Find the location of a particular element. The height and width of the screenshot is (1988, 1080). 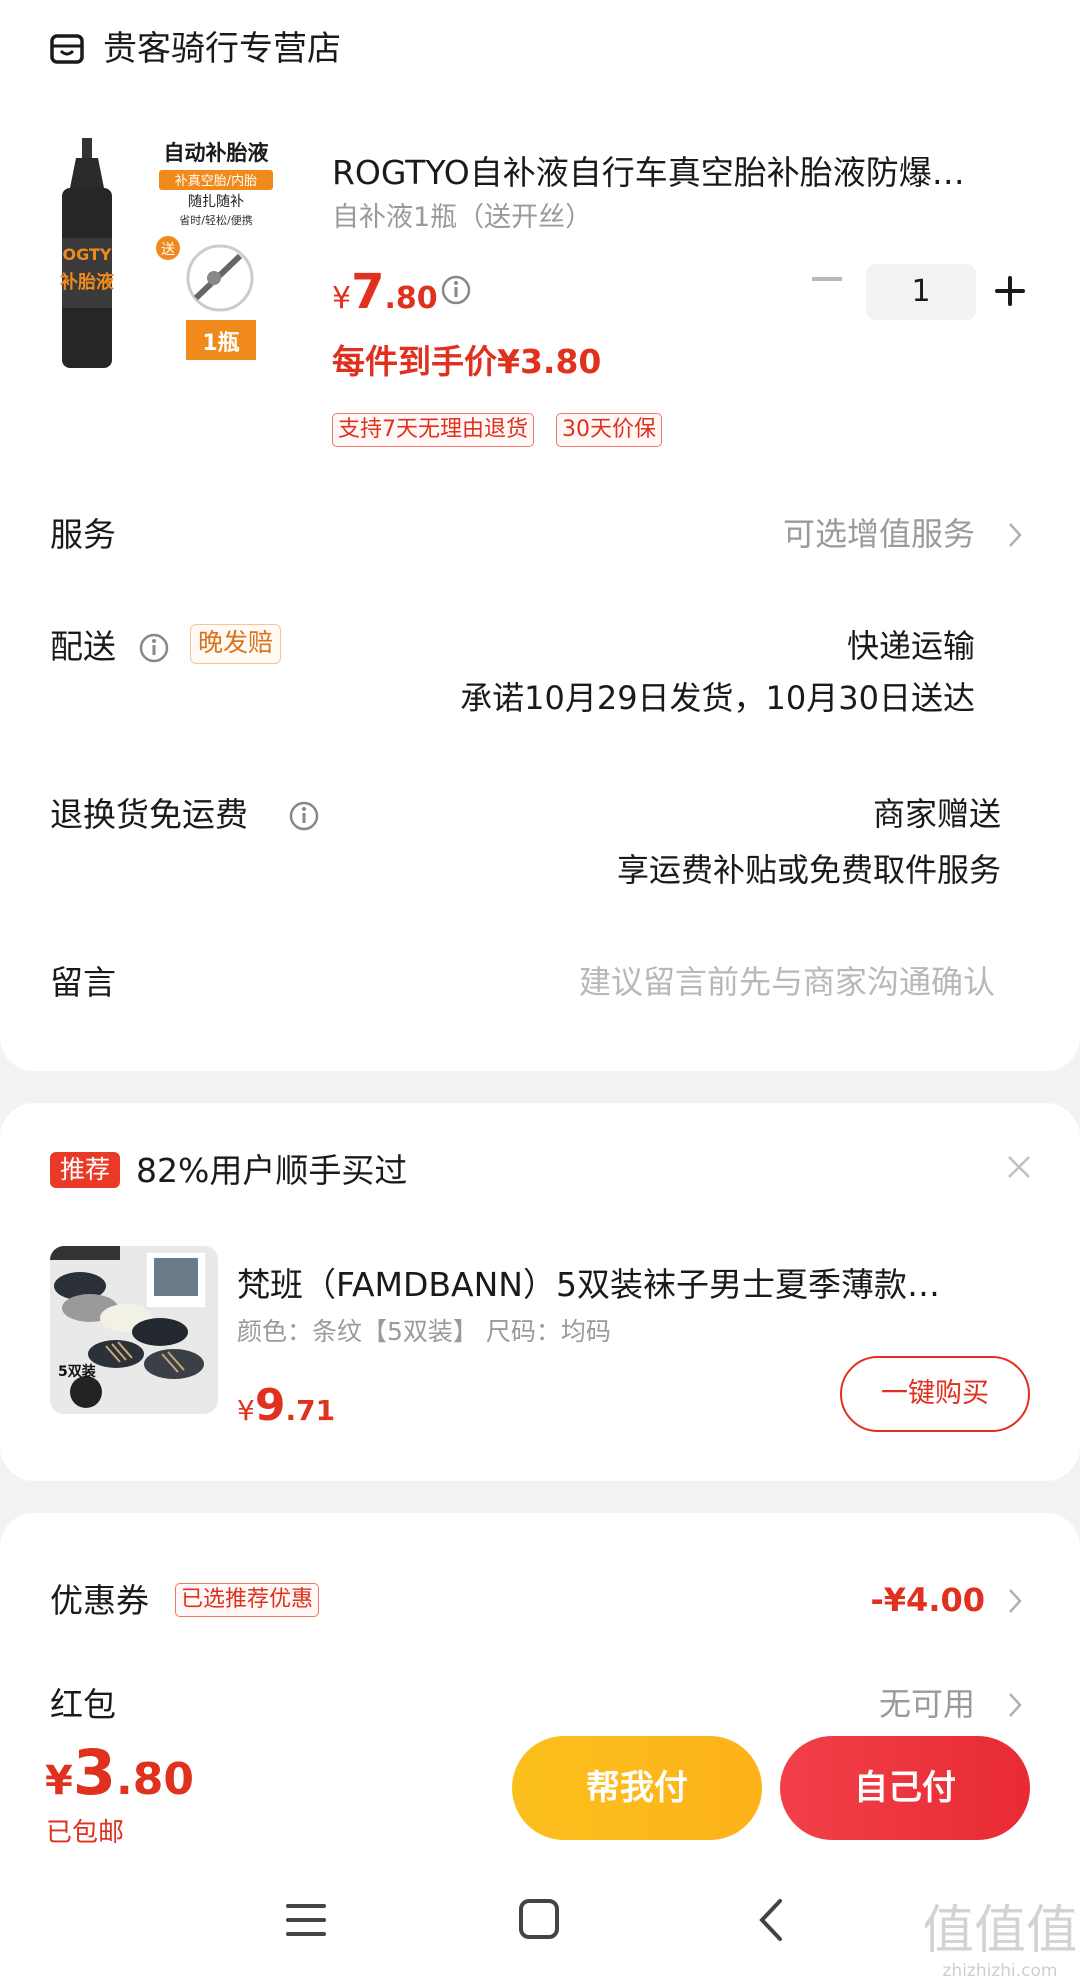

recommend-title: 82%用户顺手买过 is located at coordinates (272, 1170).